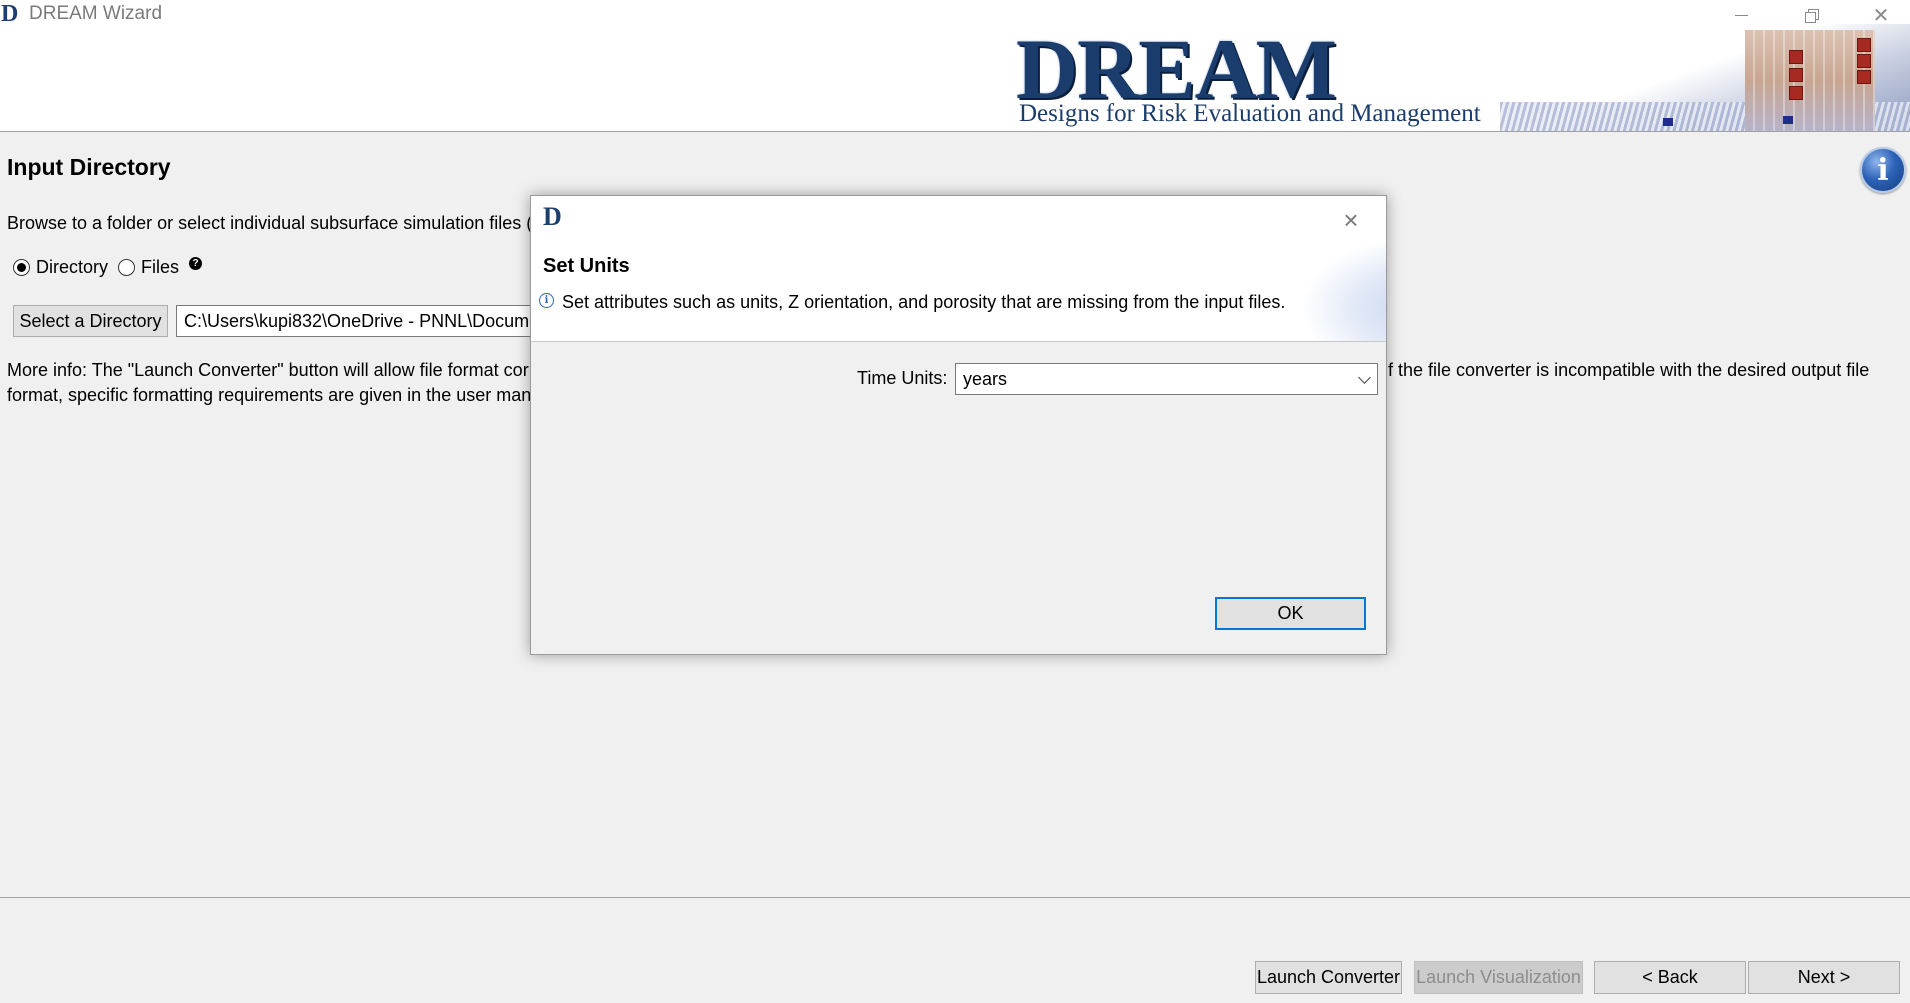 The image size is (1910, 1003). I want to click on info-icon: i, so click(1883, 170).